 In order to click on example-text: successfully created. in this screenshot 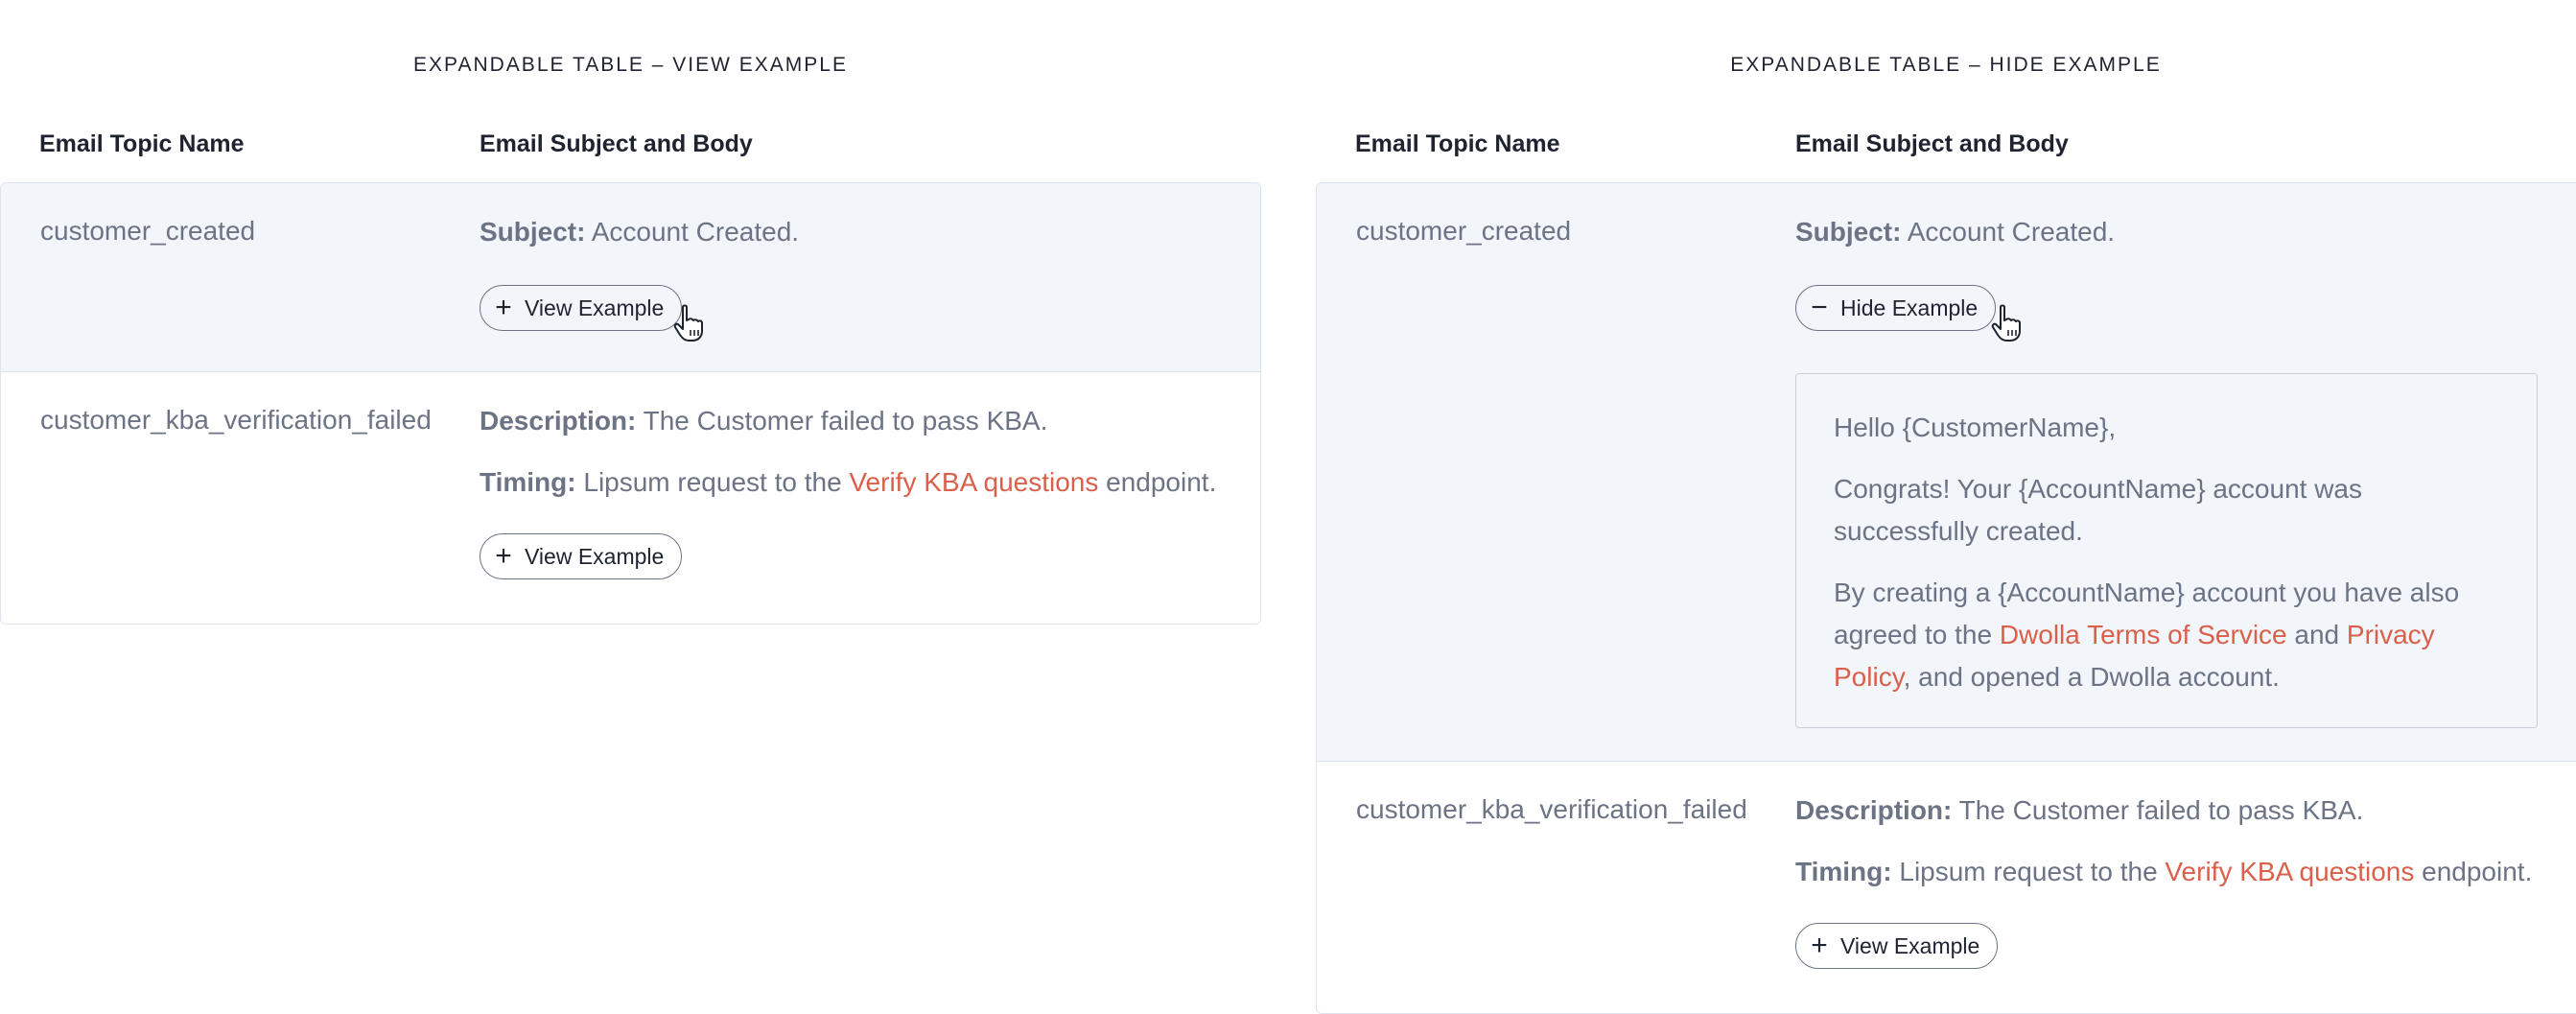, I will do `click(1958, 531)`.